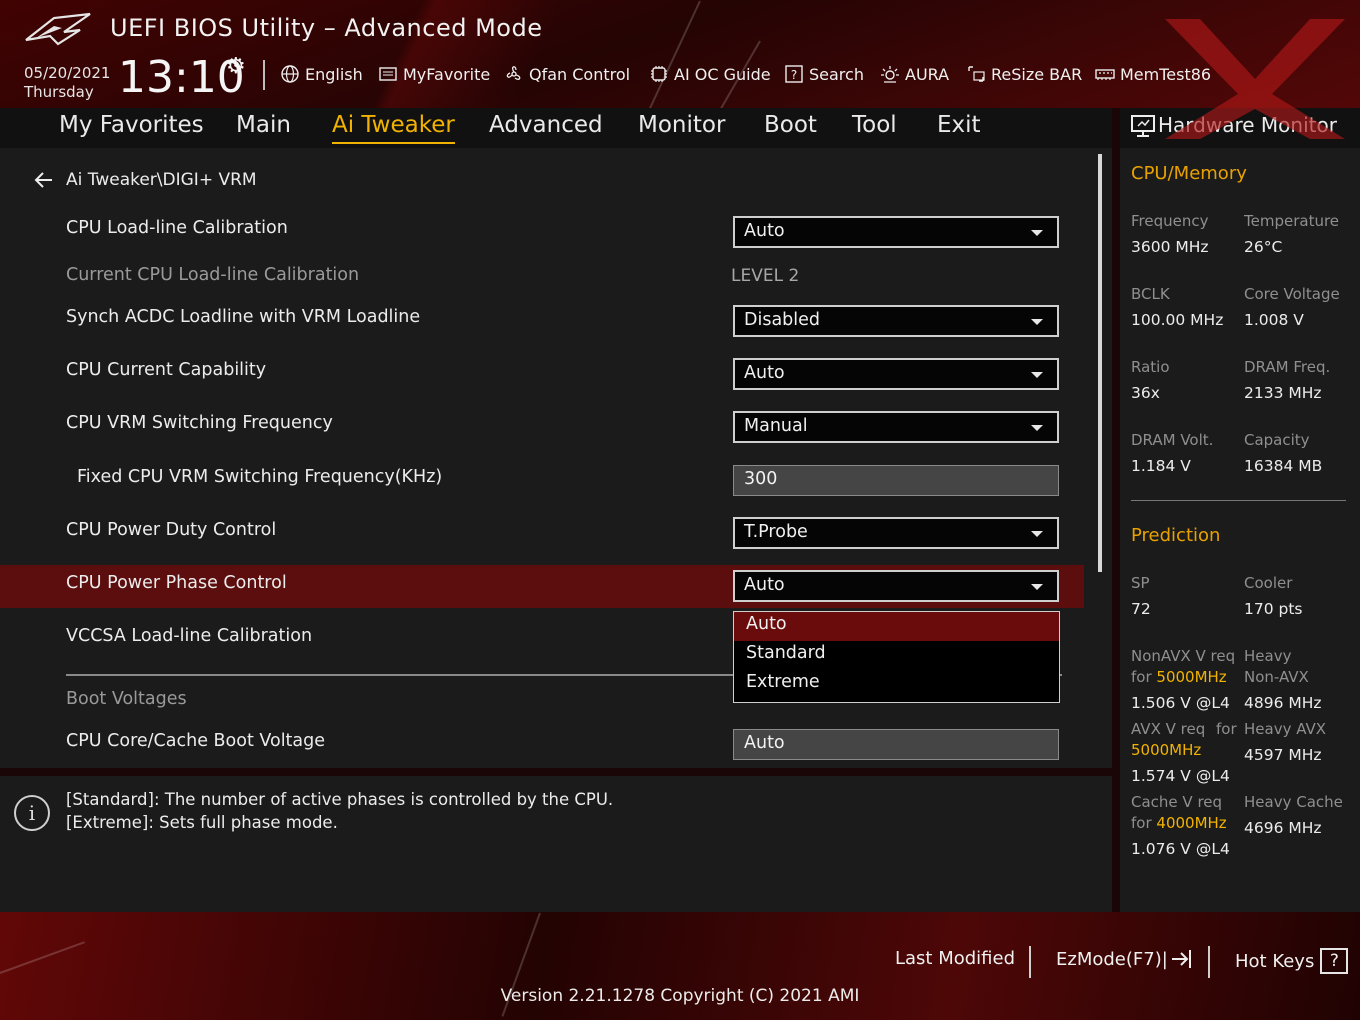 The height and width of the screenshot is (1020, 1360). What do you see at coordinates (1180, 849) in the screenshot?
I see `cache-value: 1.076 V @L4` at bounding box center [1180, 849].